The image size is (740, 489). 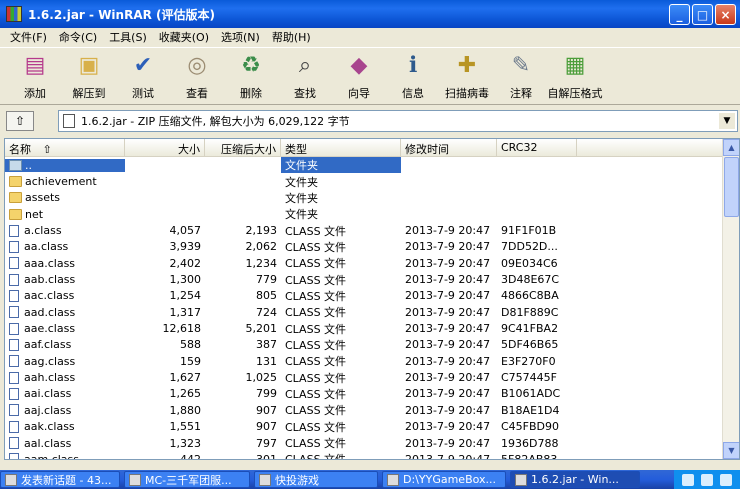 I want to click on row-crc-cell: 3D48E67C, so click(x=530, y=280).